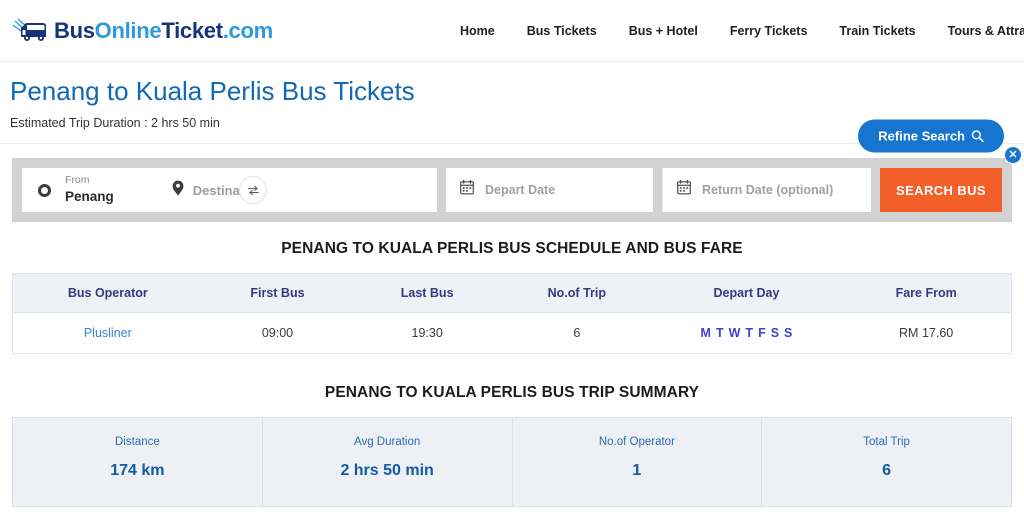  What do you see at coordinates (705, 333) in the screenshot?
I see `depart-day-monday: M` at bounding box center [705, 333].